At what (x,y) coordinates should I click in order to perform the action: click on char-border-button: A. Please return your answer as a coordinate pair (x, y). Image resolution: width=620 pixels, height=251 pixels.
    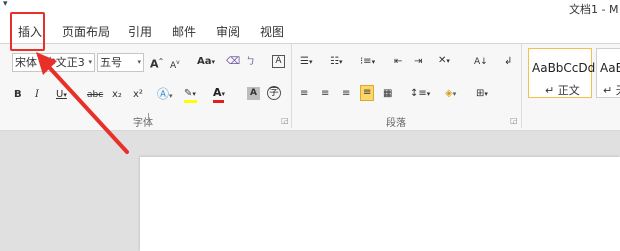
    Looking at the image, I should click on (278, 61).